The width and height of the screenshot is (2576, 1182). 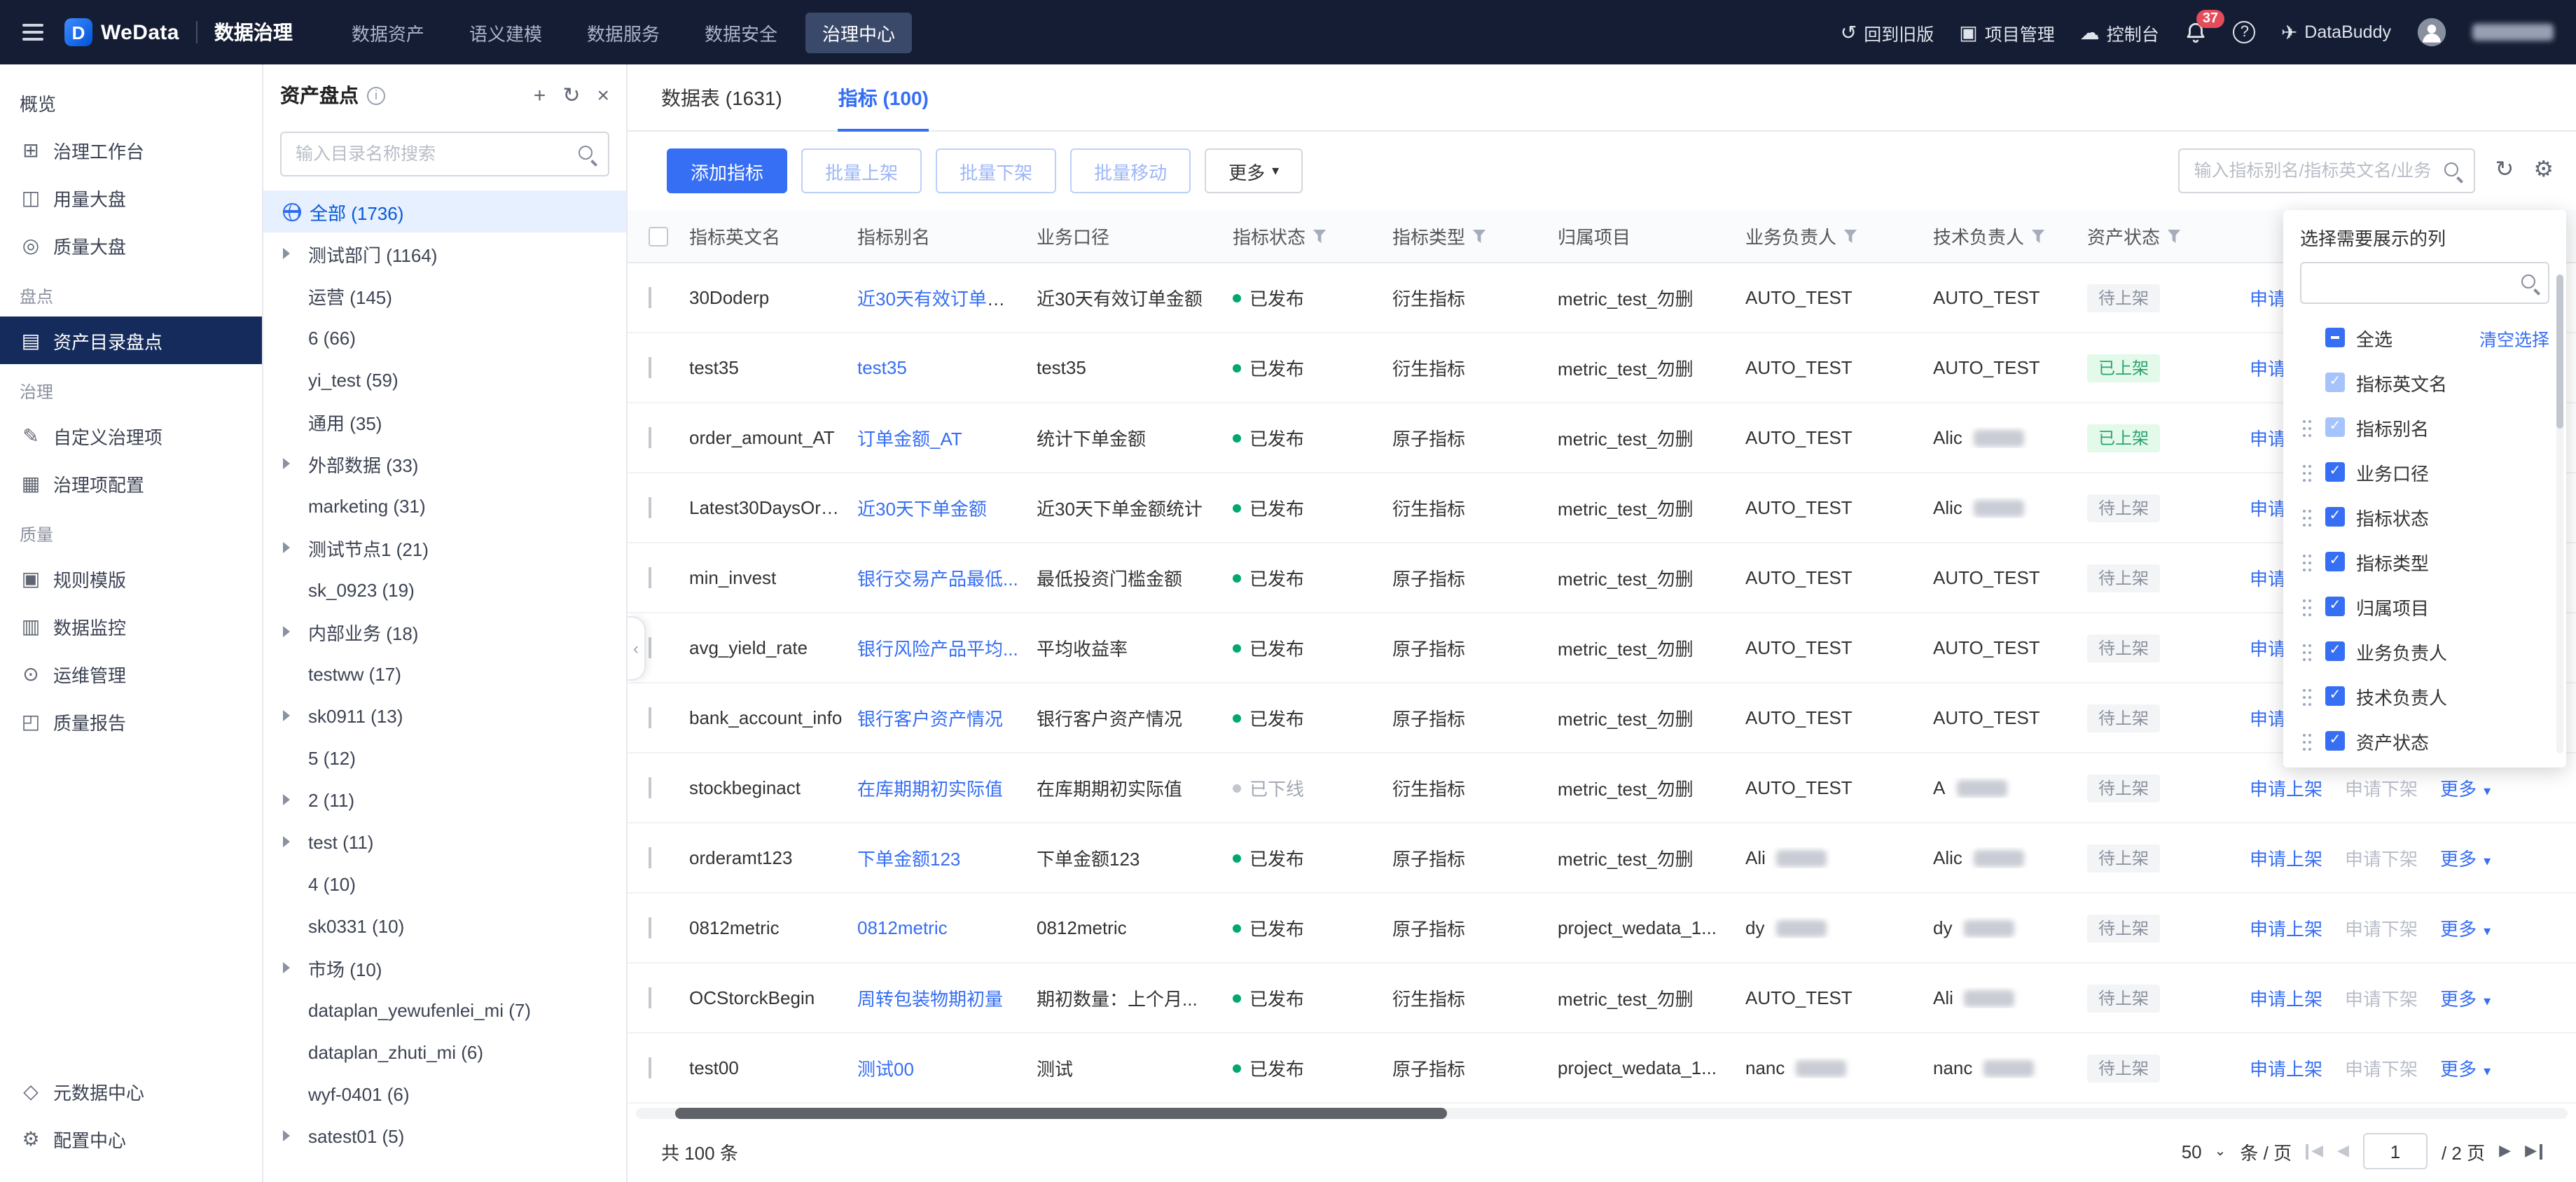 What do you see at coordinates (445, 842) in the screenshot?
I see `tree-node: test (11)` at bounding box center [445, 842].